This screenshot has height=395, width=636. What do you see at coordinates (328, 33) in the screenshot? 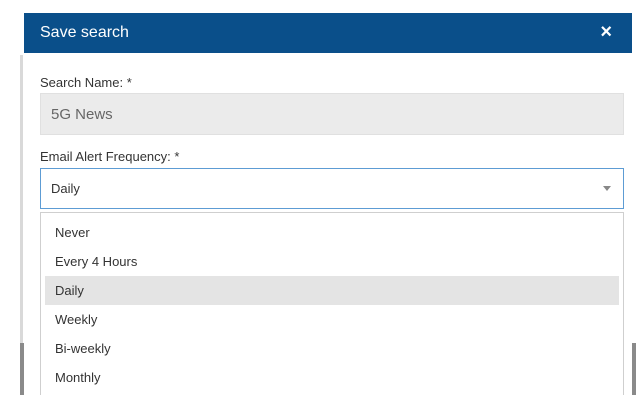
I see `dialog-header: Save search ×` at bounding box center [328, 33].